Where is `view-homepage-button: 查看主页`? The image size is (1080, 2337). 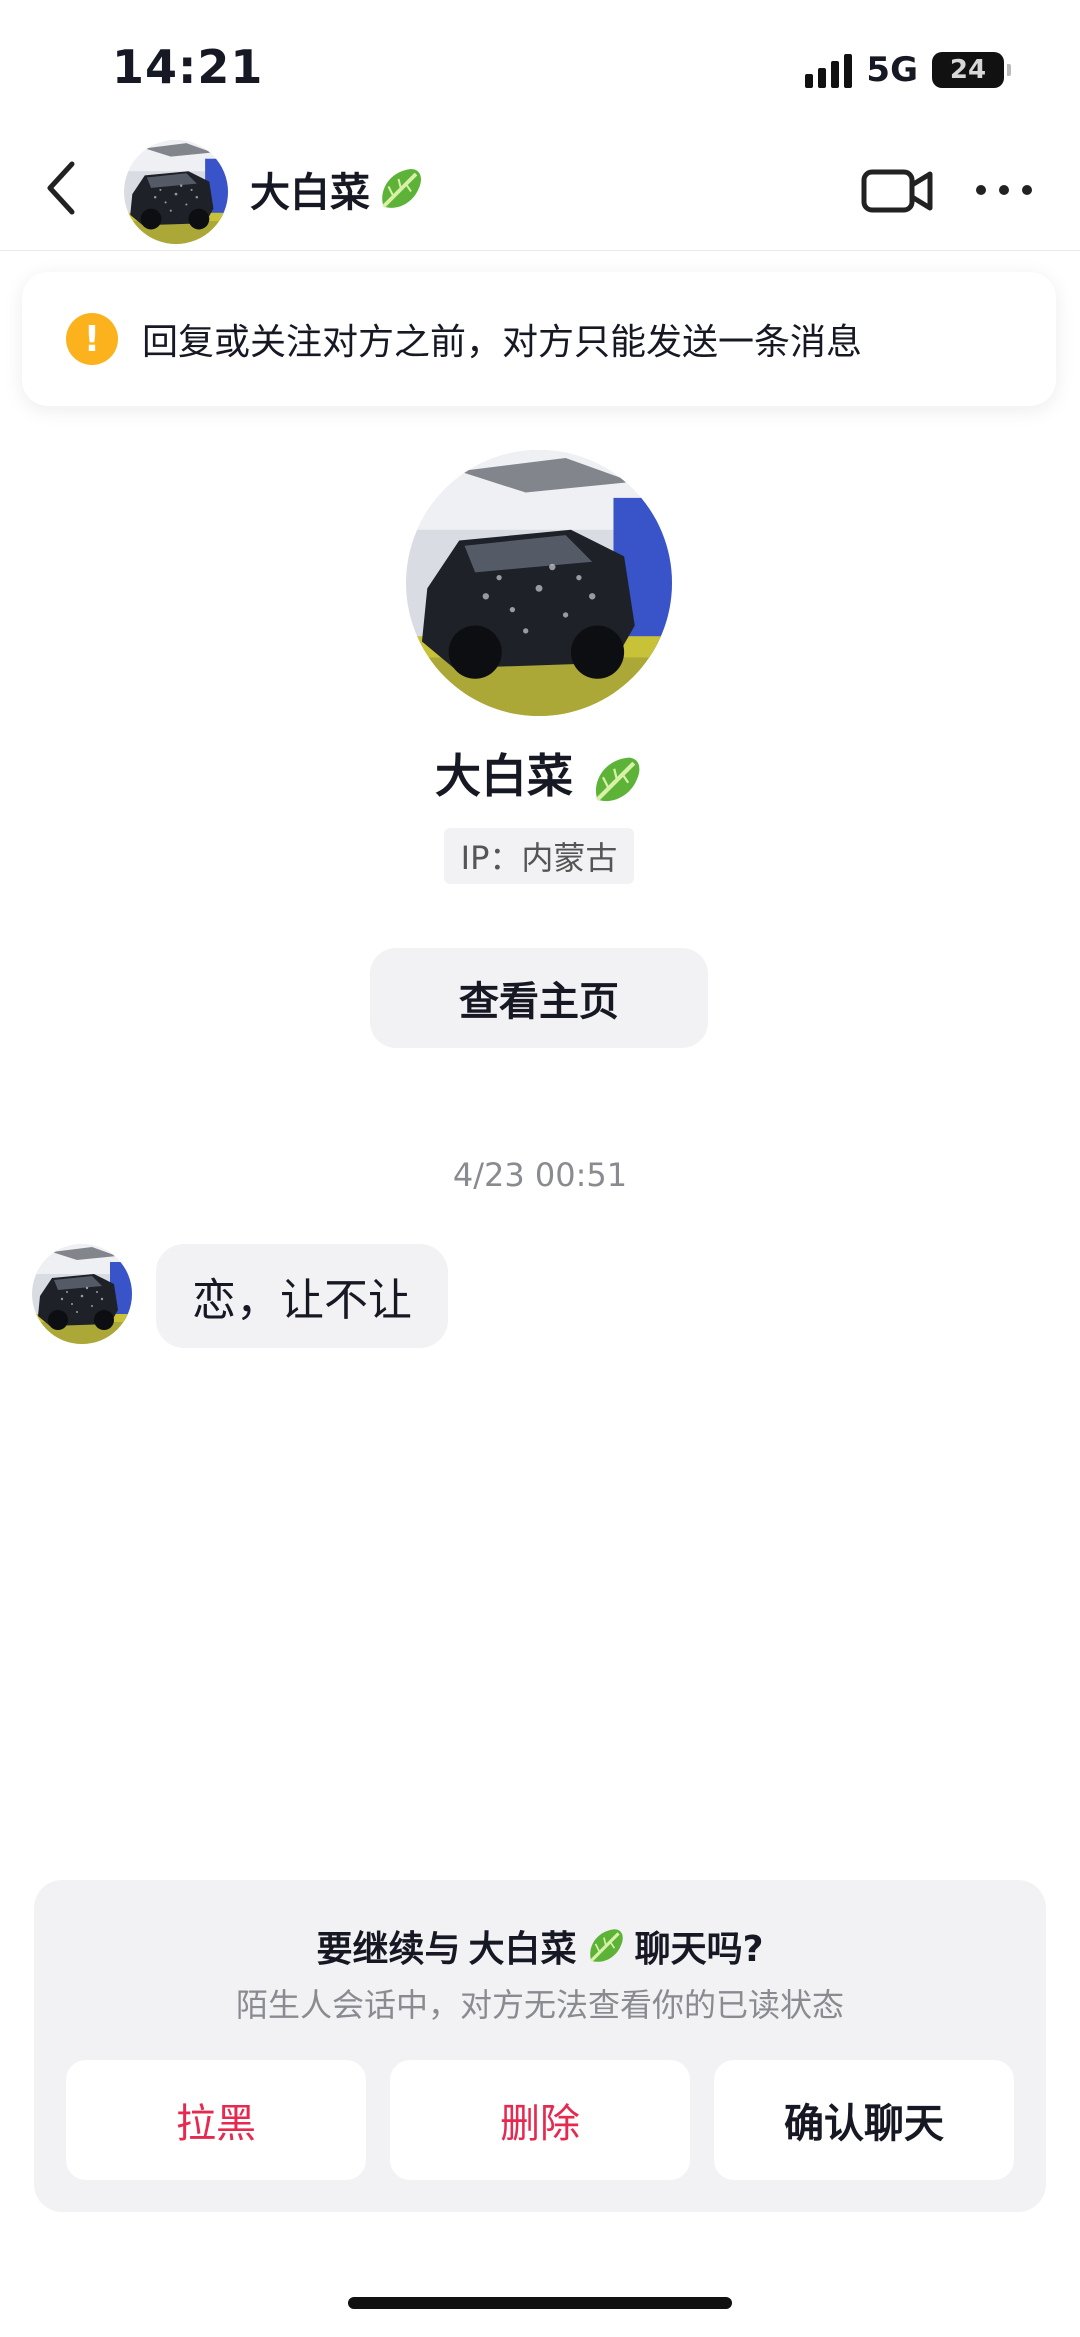
view-homepage-button: 查看主页 is located at coordinates (539, 998).